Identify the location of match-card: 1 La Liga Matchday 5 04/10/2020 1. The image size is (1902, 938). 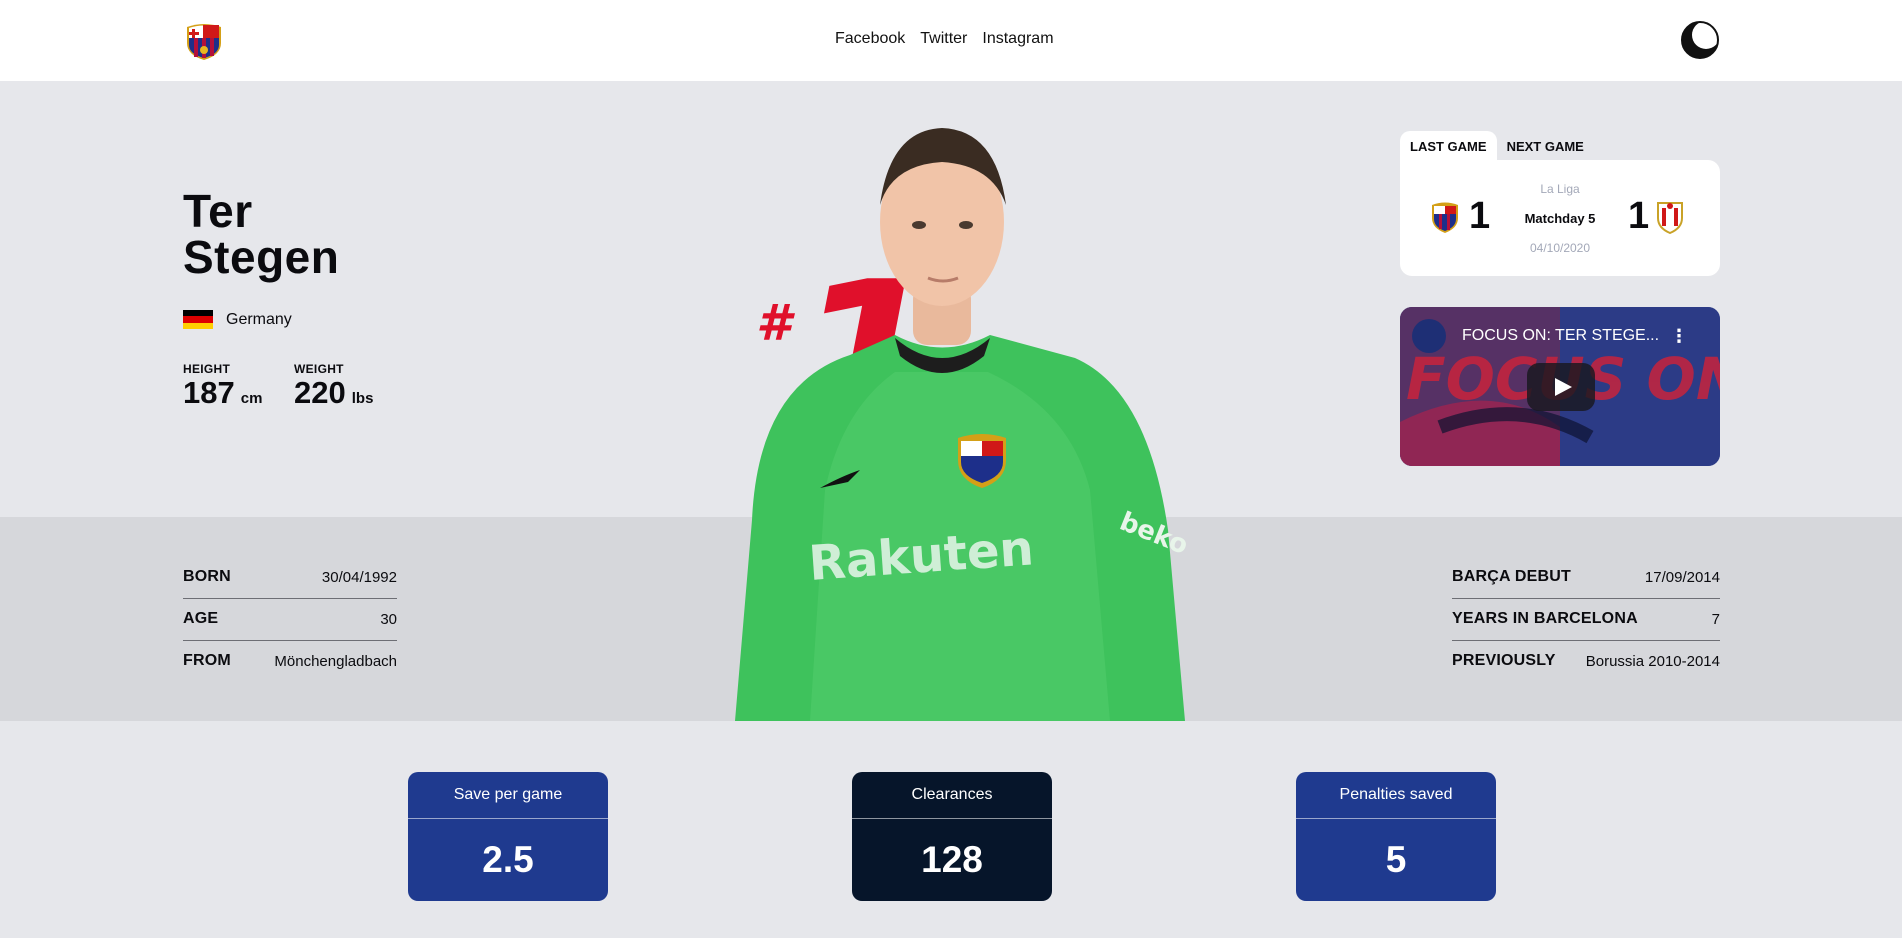
(1560, 218).